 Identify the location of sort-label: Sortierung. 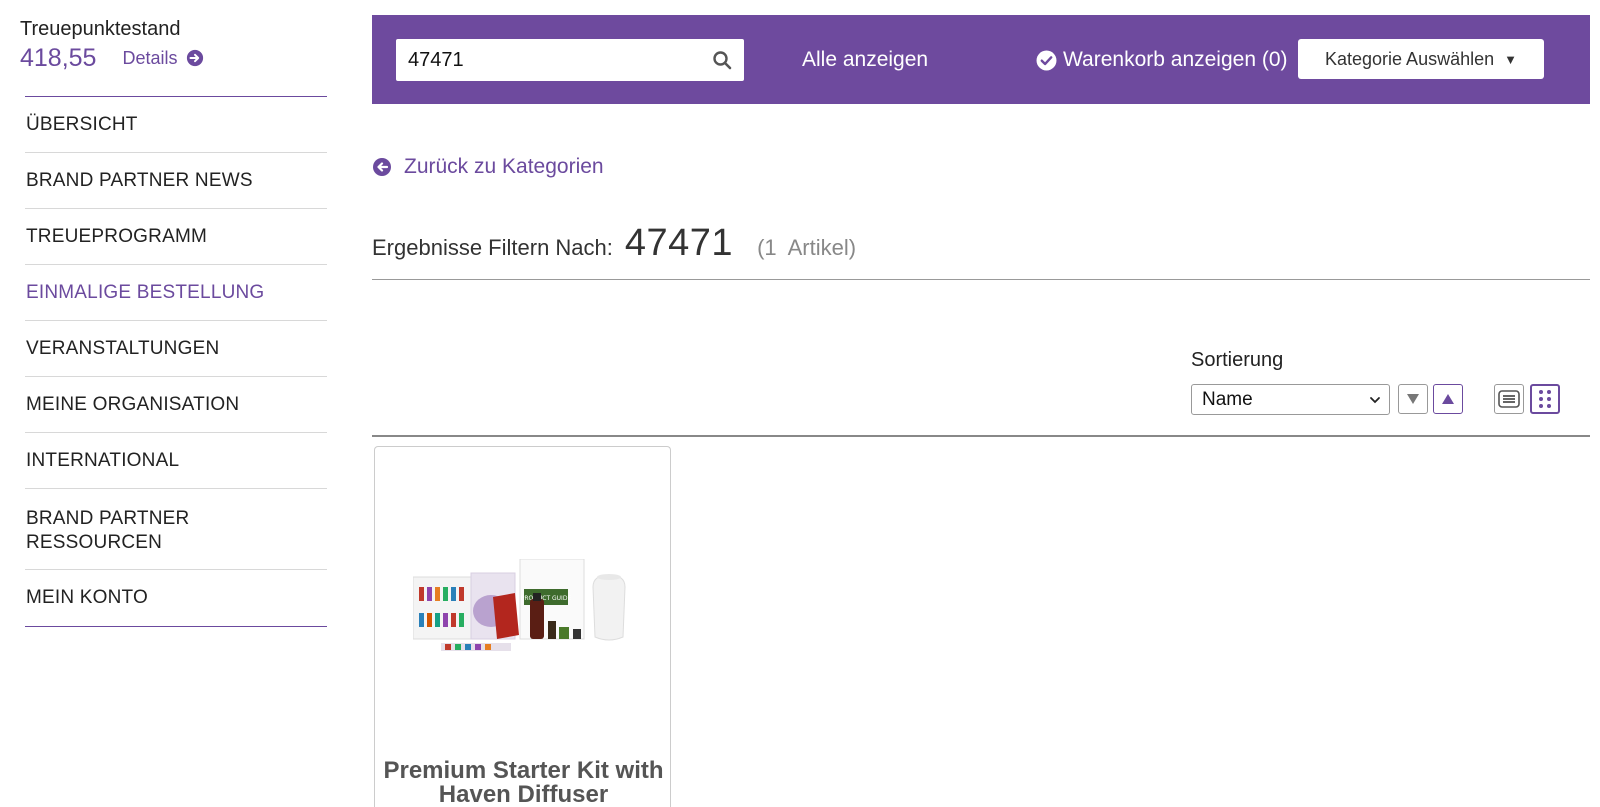
(1237, 360).